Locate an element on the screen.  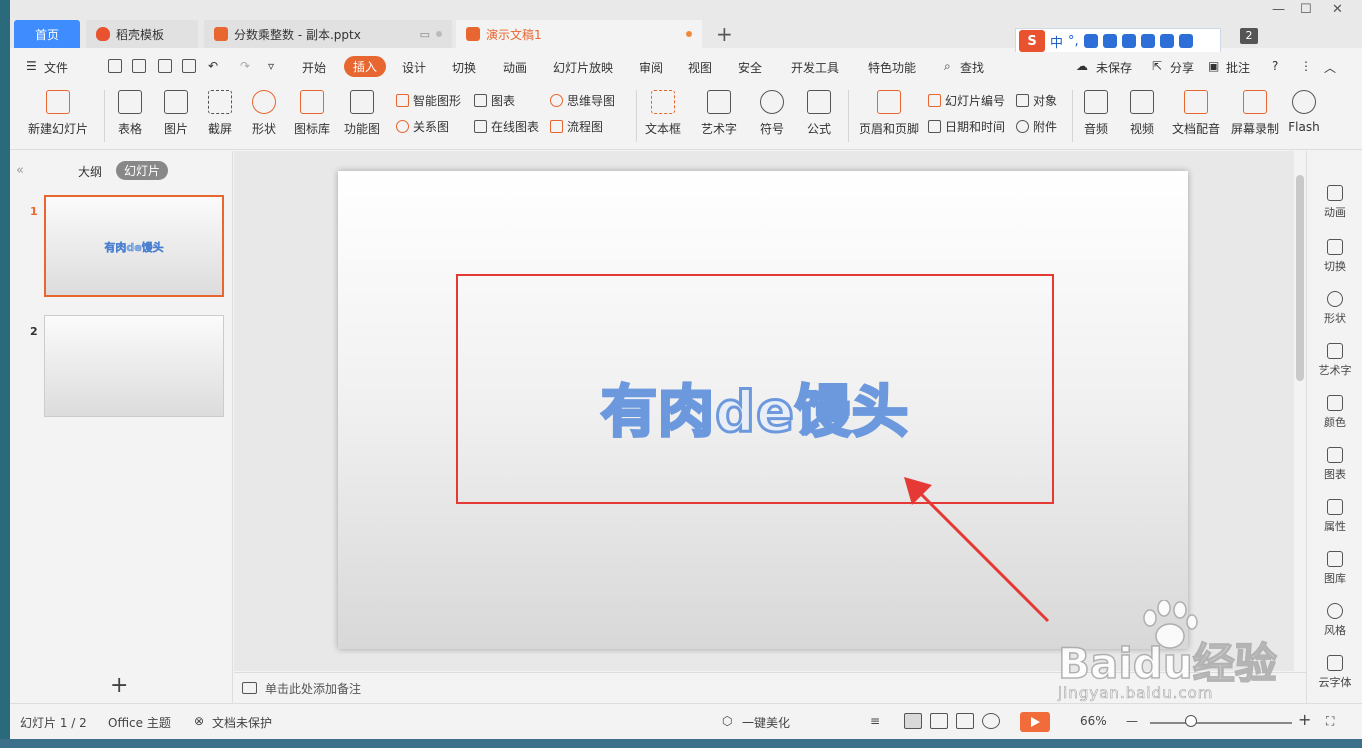
grid-icon is located at coordinates (1185, 41).